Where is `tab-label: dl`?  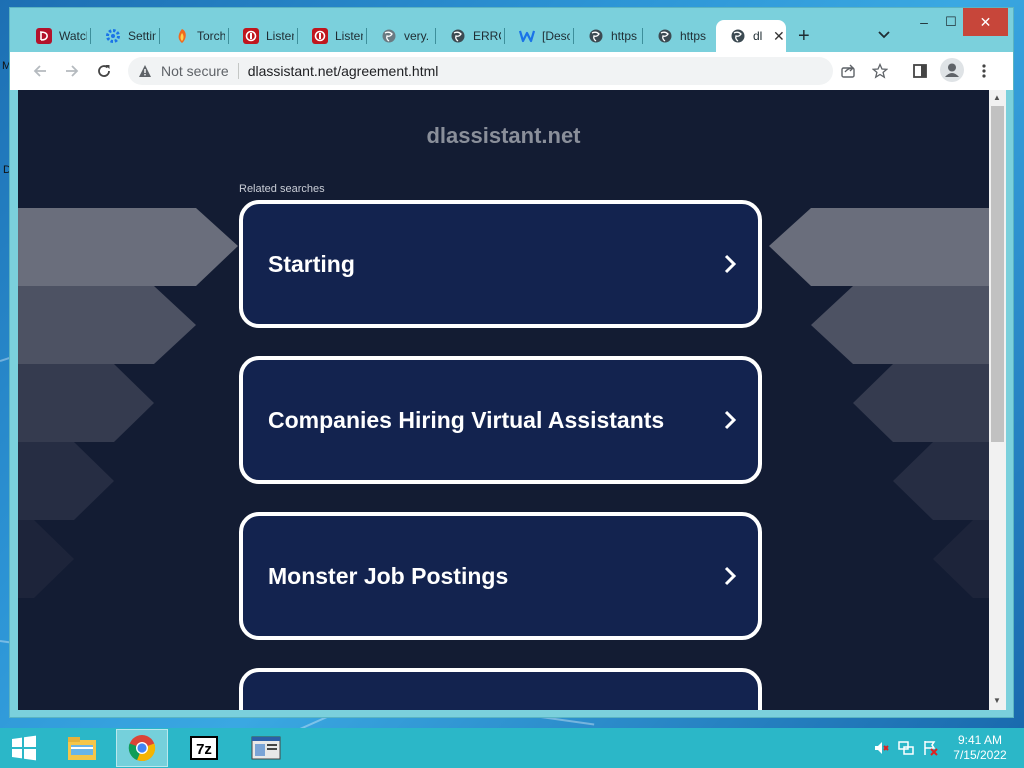 tab-label: dl is located at coordinates (758, 36).